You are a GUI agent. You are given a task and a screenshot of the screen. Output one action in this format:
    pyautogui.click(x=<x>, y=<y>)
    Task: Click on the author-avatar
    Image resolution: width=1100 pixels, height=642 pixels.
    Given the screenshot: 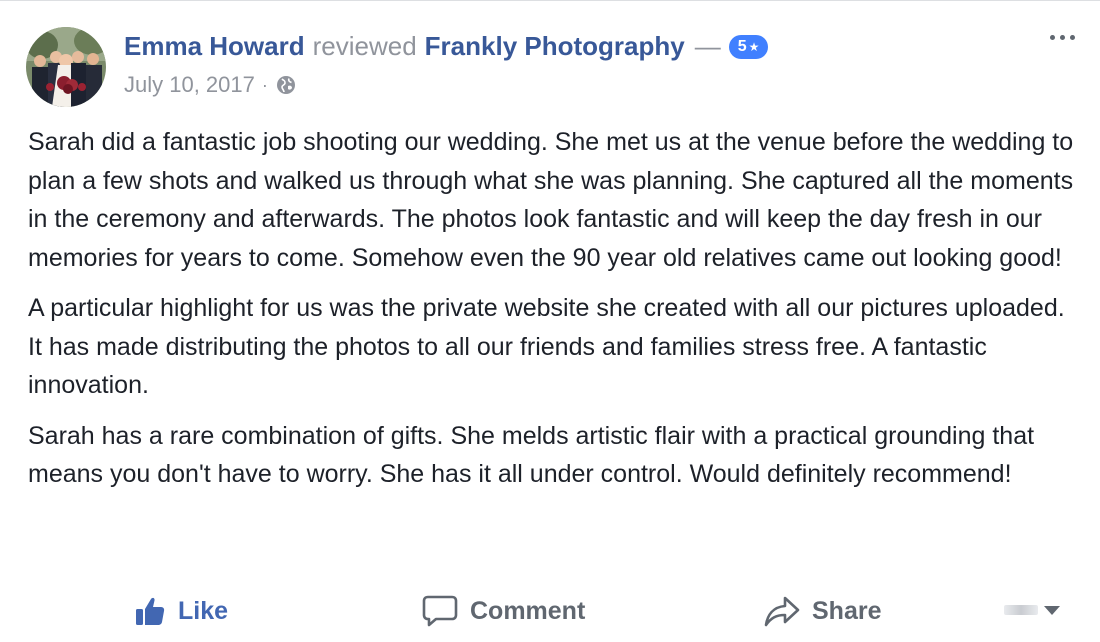 What is the action you would take?
    pyautogui.click(x=66, y=67)
    